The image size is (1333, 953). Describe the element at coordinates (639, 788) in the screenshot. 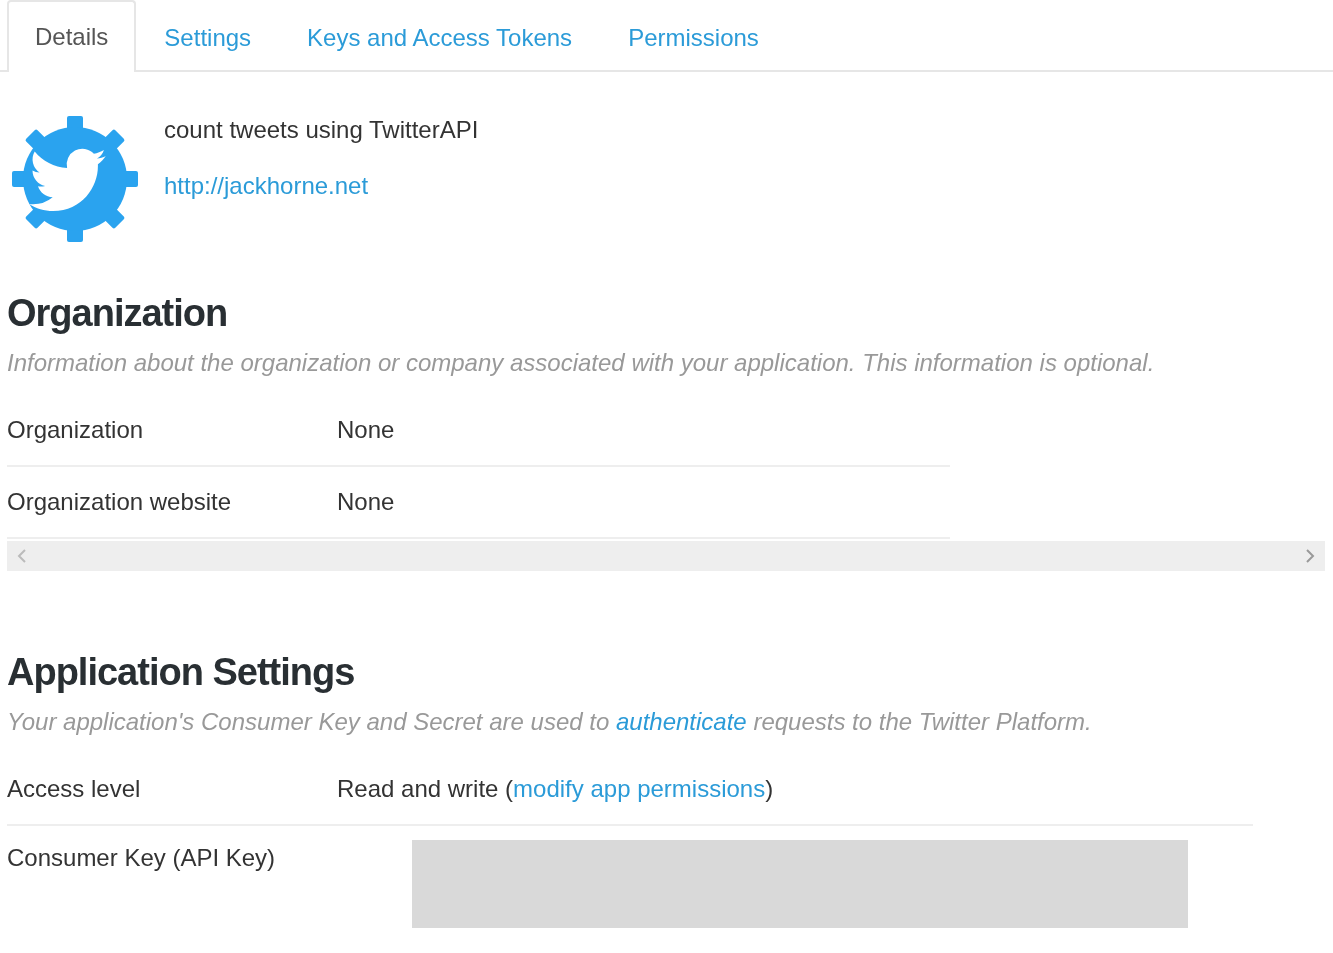

I see `modify-permissions-link: modify app permissions` at that location.